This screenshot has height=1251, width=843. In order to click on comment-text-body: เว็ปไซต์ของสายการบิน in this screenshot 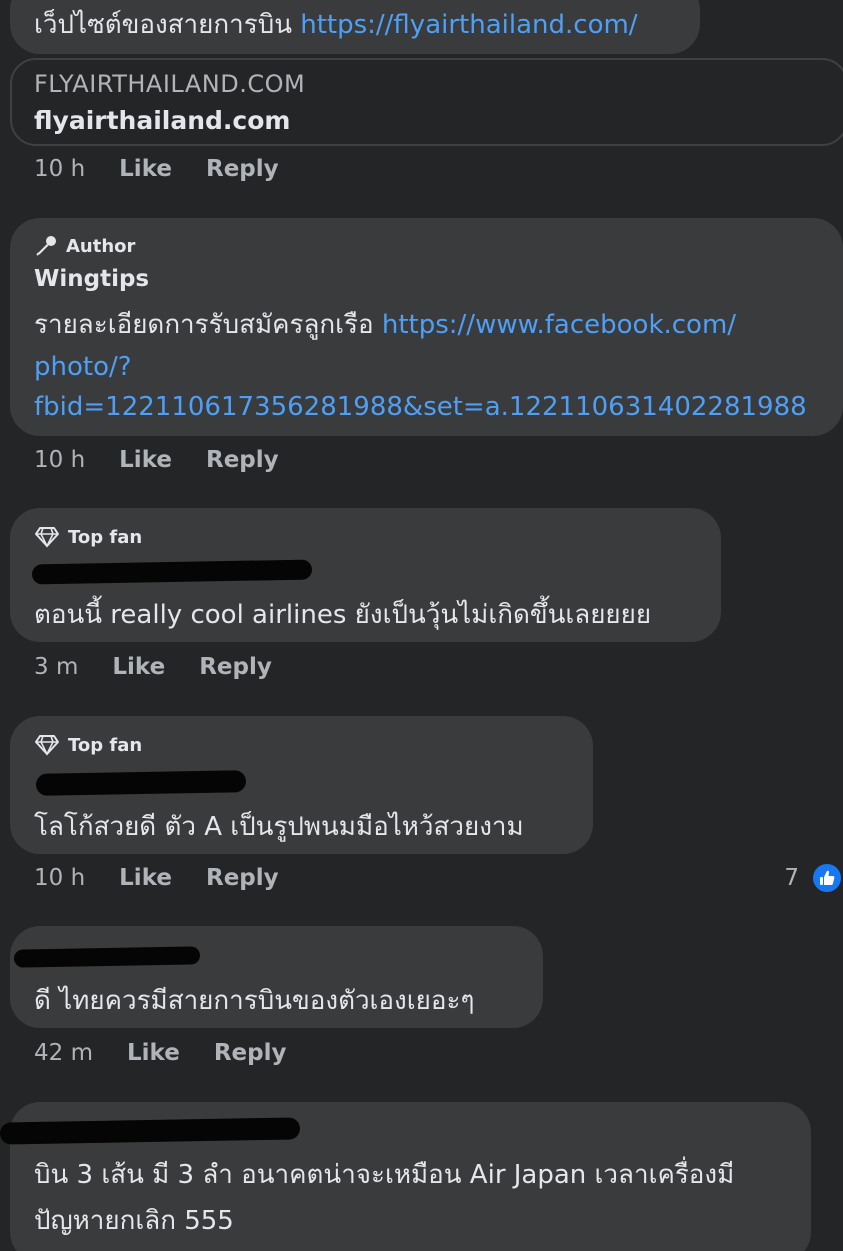, I will do `click(163, 25)`.